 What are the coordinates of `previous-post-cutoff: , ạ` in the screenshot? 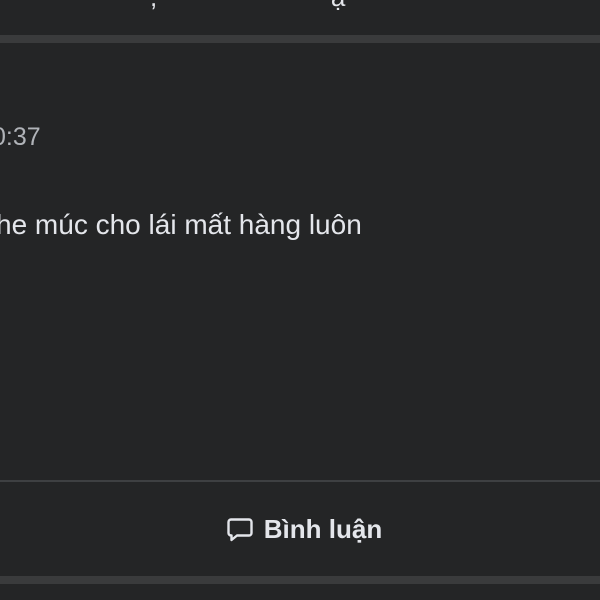 It's located at (300, 17).